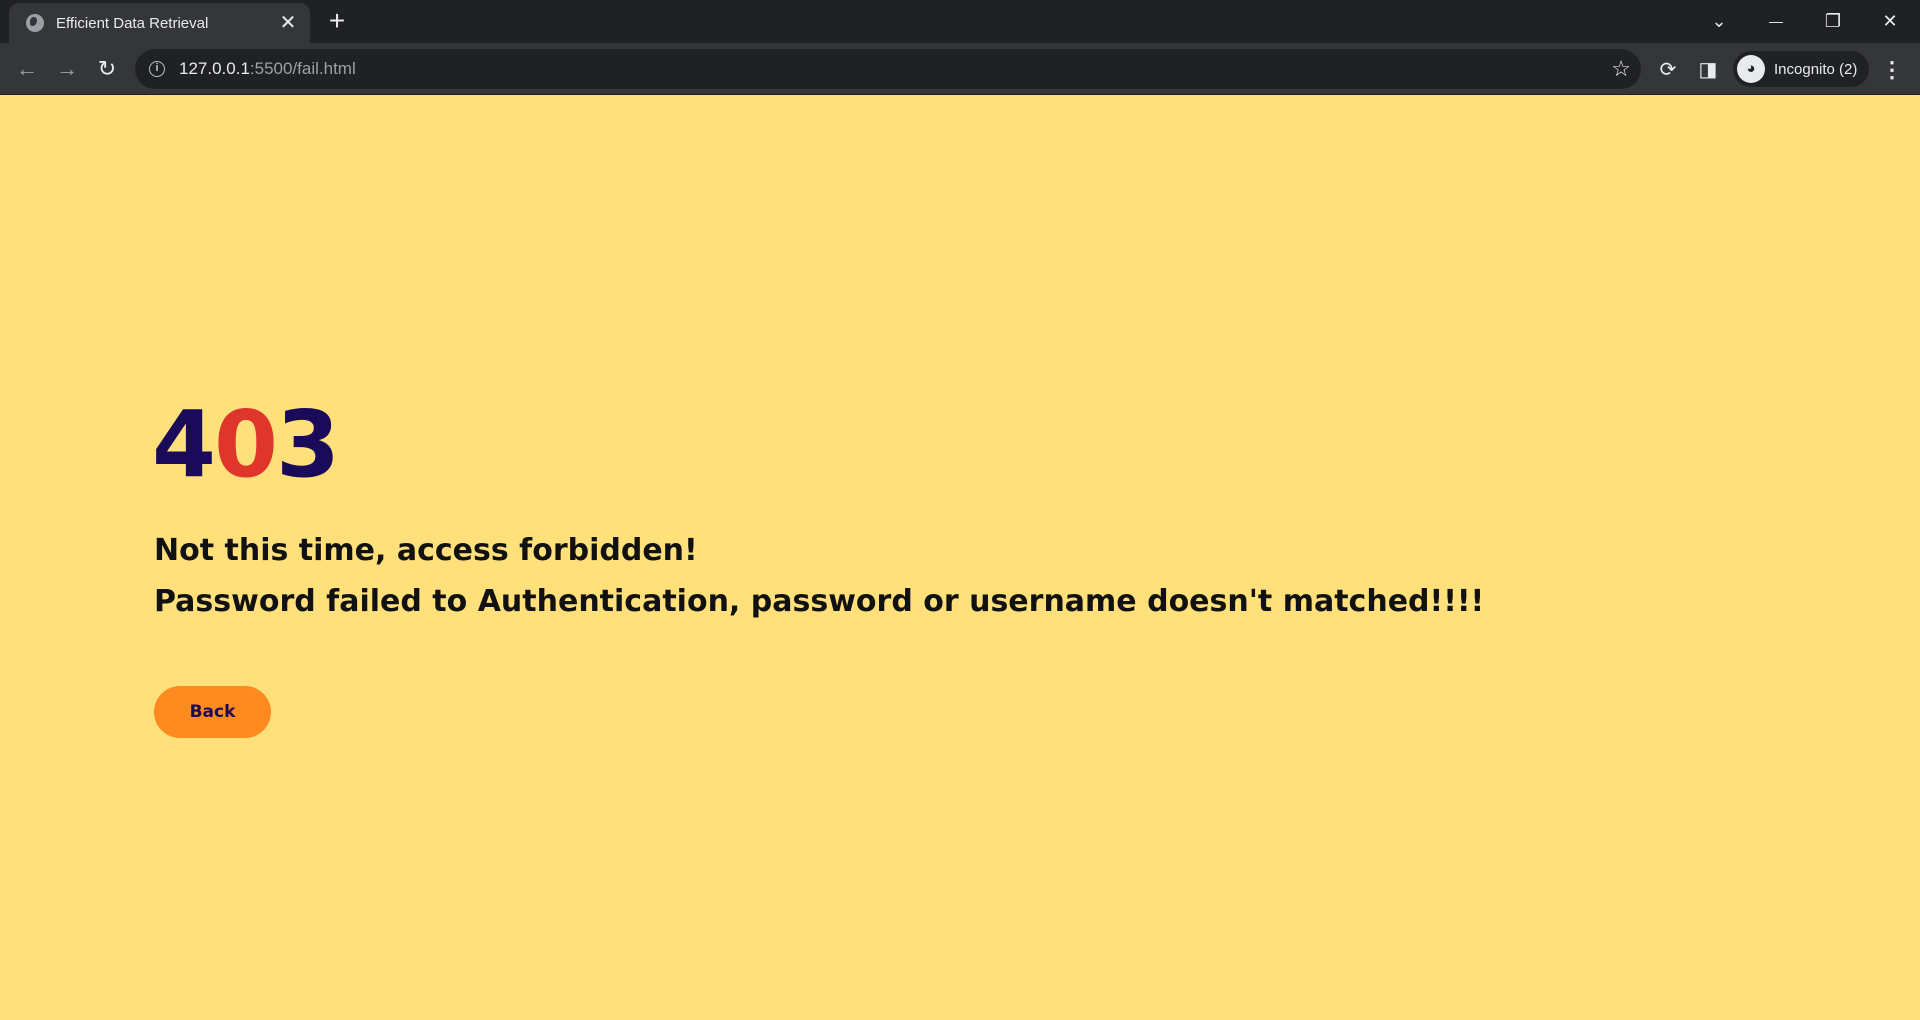 The width and height of the screenshot is (1920, 1020). What do you see at coordinates (888, 69) in the screenshot?
I see `address-bar: i 127.0.0.1:5500/fail.html ☆` at bounding box center [888, 69].